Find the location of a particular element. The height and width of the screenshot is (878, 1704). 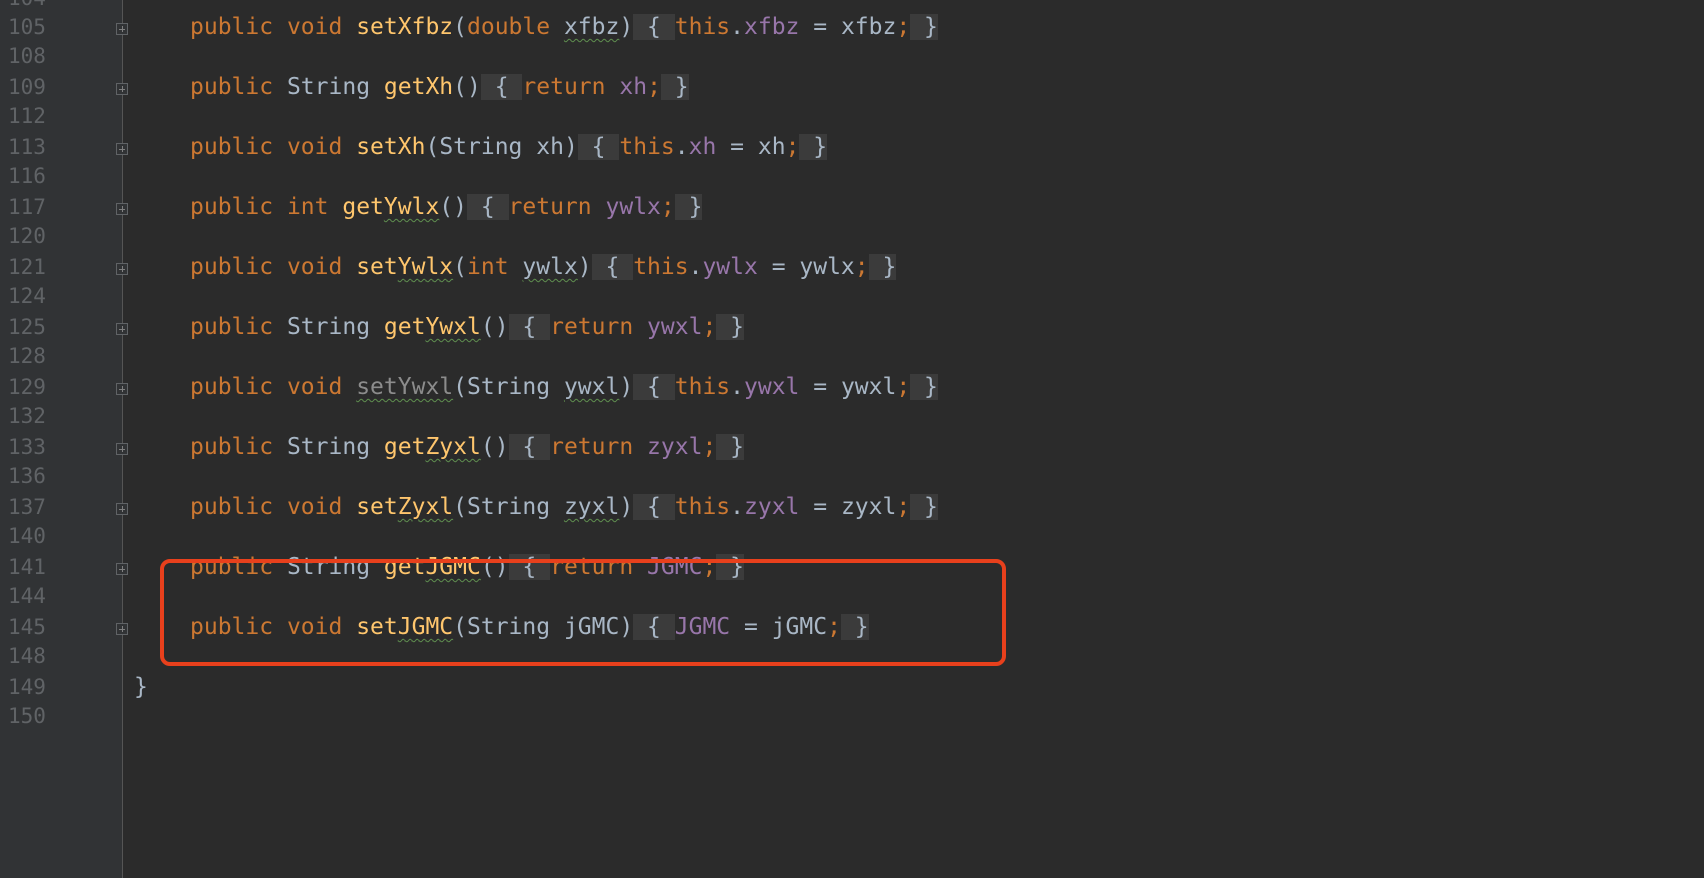

method-name: setXfbz is located at coordinates (405, 27).